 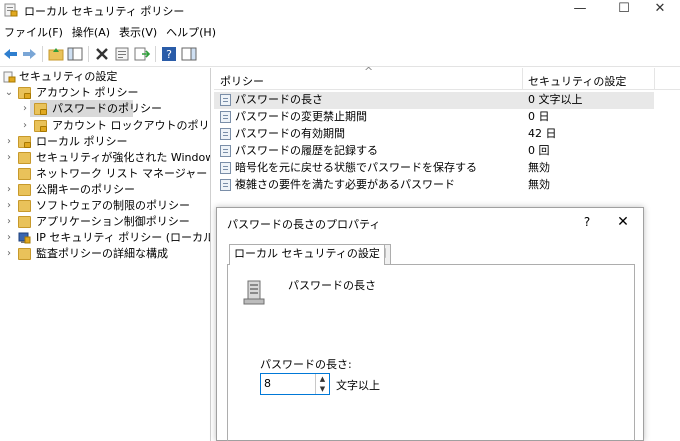 I want to click on menu-view: 表示(V), so click(x=138, y=31).